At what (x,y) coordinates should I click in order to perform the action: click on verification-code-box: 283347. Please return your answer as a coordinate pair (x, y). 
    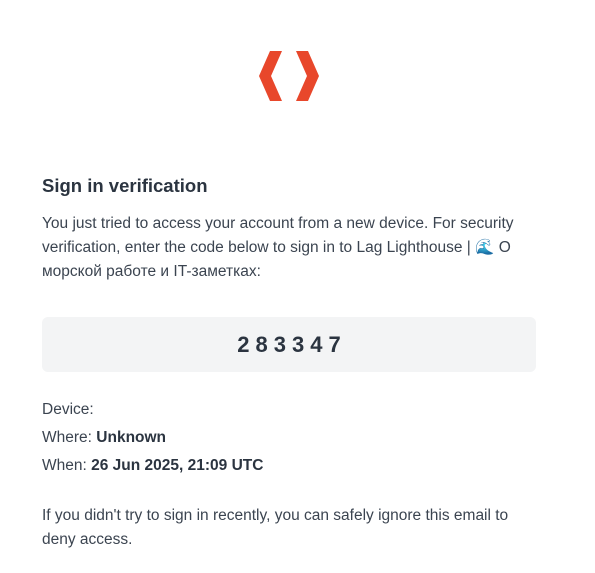
    Looking at the image, I should click on (289, 344).